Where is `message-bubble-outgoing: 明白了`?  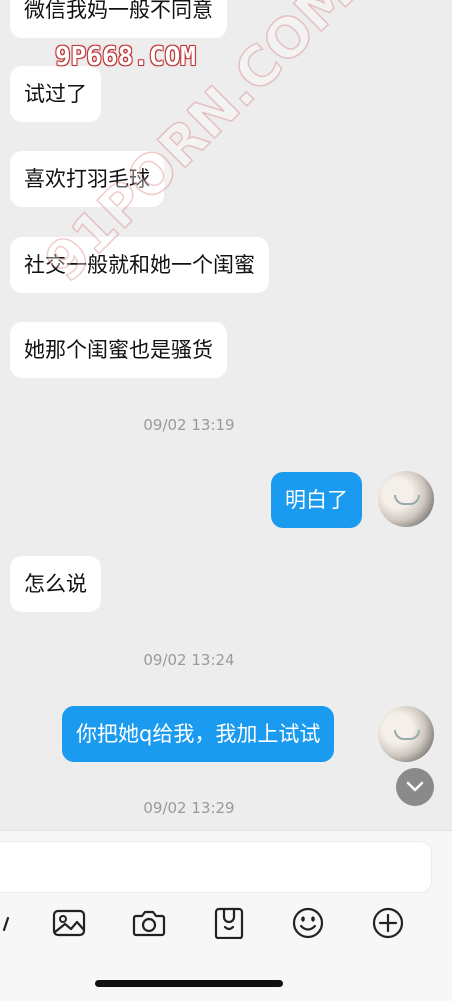
message-bubble-outgoing: 明白了 is located at coordinates (316, 500).